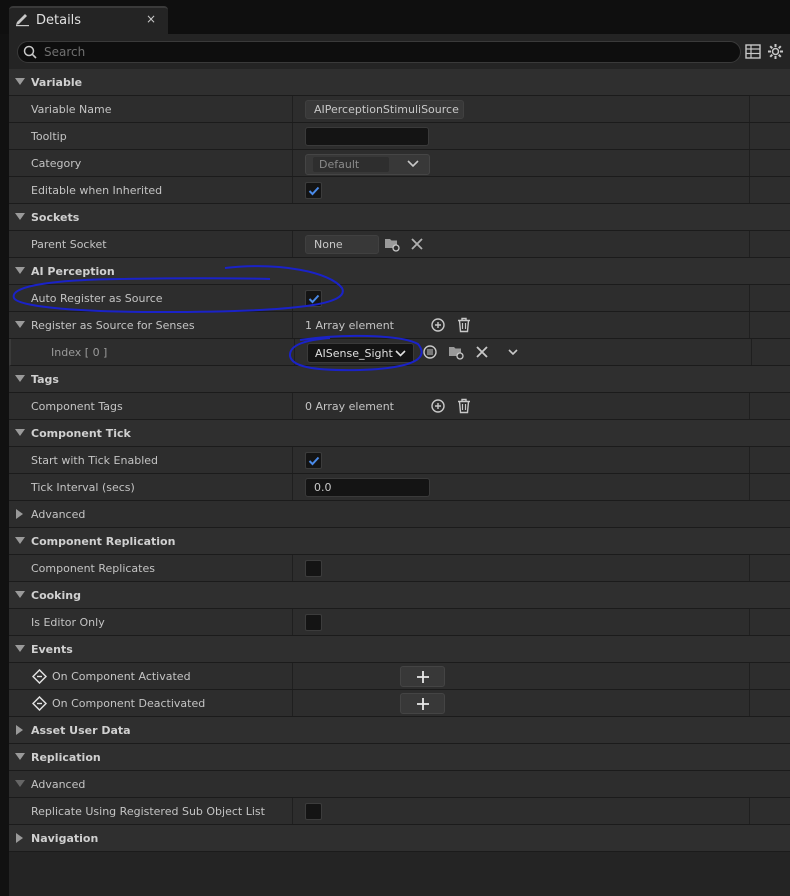 This screenshot has width=790, height=896. I want to click on row-advanced-replication: Advanced, so click(399, 784).